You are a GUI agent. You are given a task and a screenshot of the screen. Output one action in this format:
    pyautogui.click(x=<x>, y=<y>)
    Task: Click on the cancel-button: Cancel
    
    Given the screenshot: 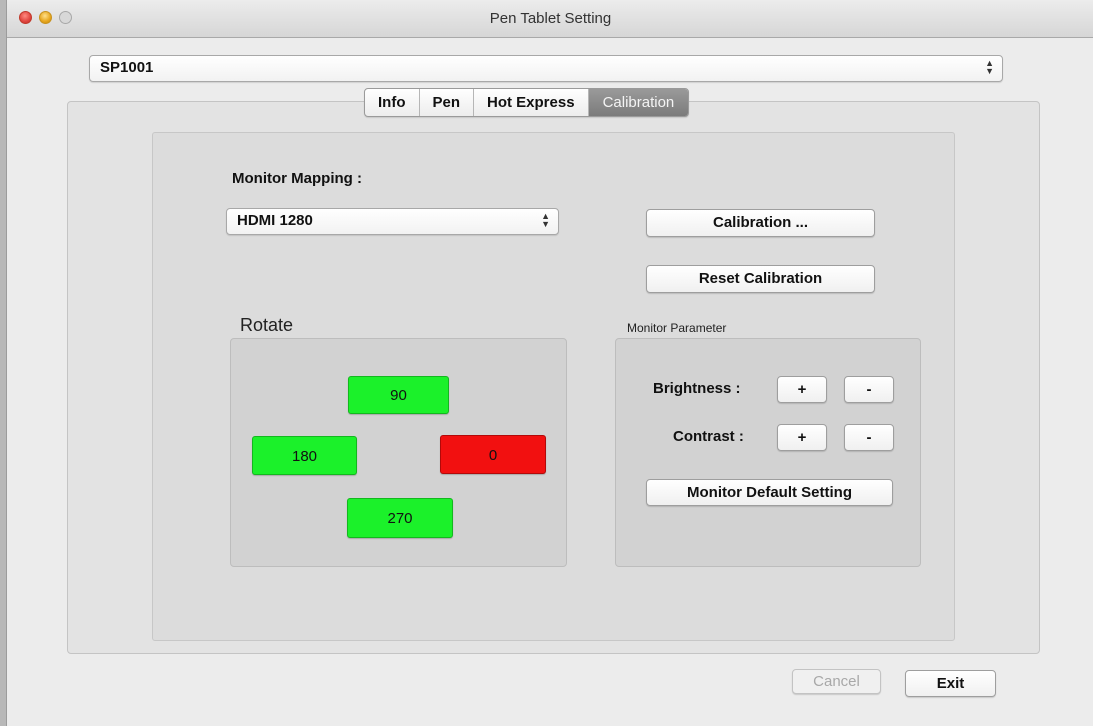 What is the action you would take?
    pyautogui.click(x=836, y=681)
    